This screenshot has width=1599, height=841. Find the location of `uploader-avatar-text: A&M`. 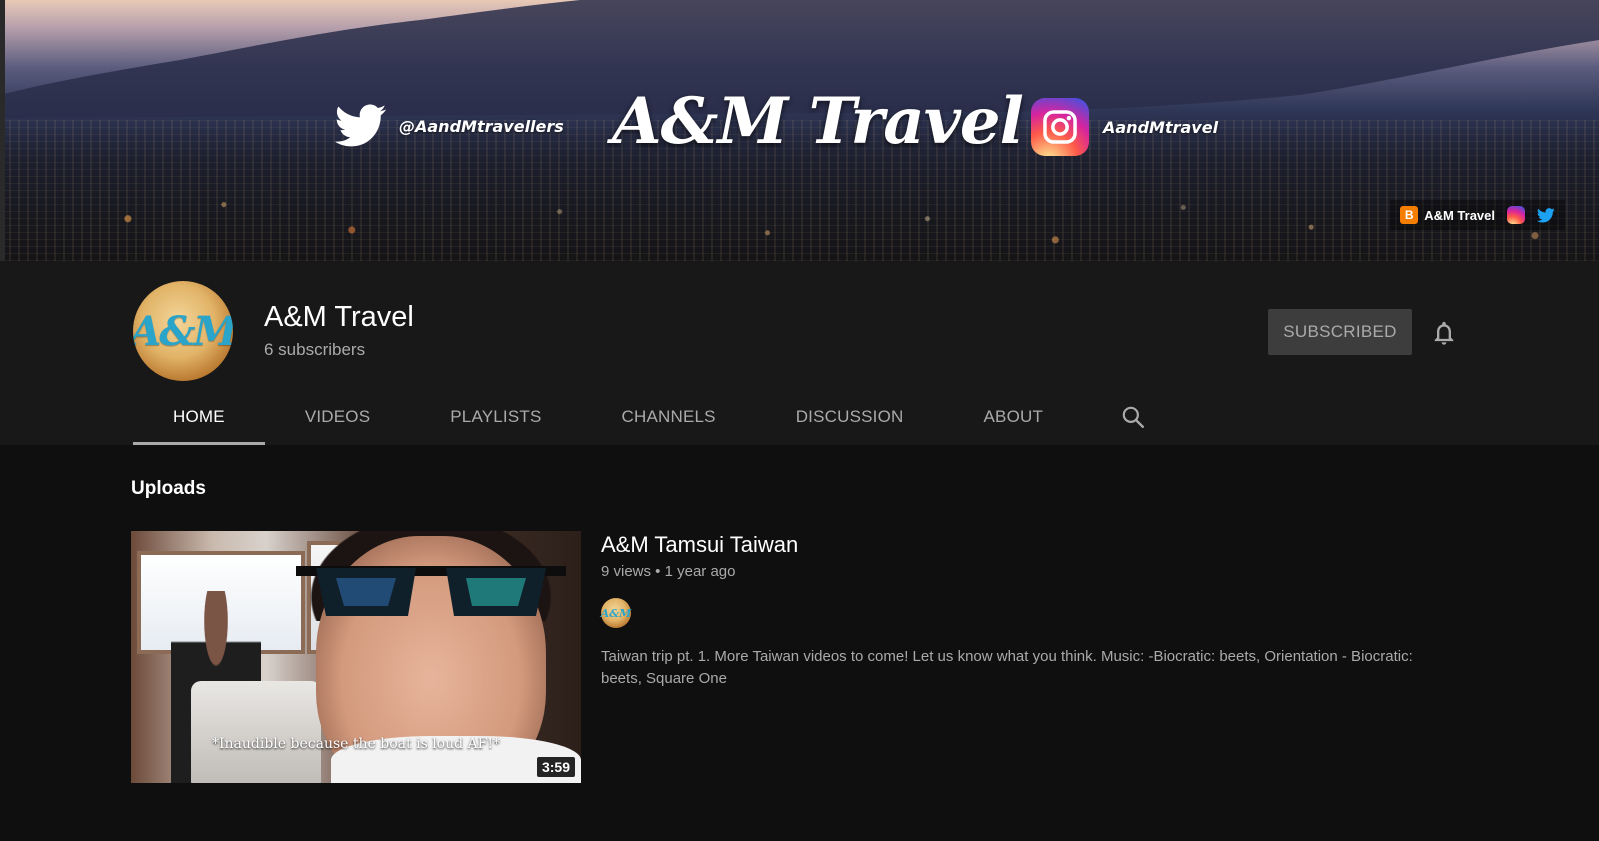

uploader-avatar-text: A&M is located at coordinates (616, 613).